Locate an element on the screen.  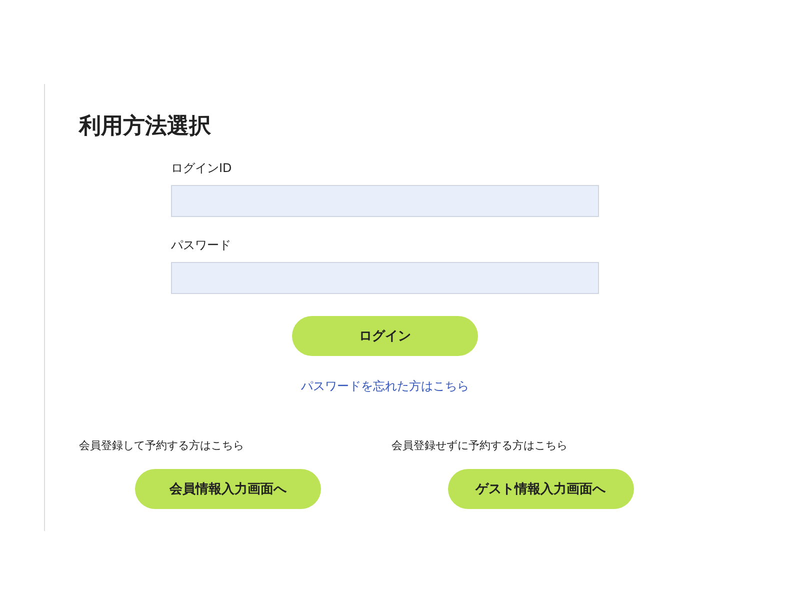
proceed-button: ゲスト情報入力画面へ is located at coordinates (541, 489).